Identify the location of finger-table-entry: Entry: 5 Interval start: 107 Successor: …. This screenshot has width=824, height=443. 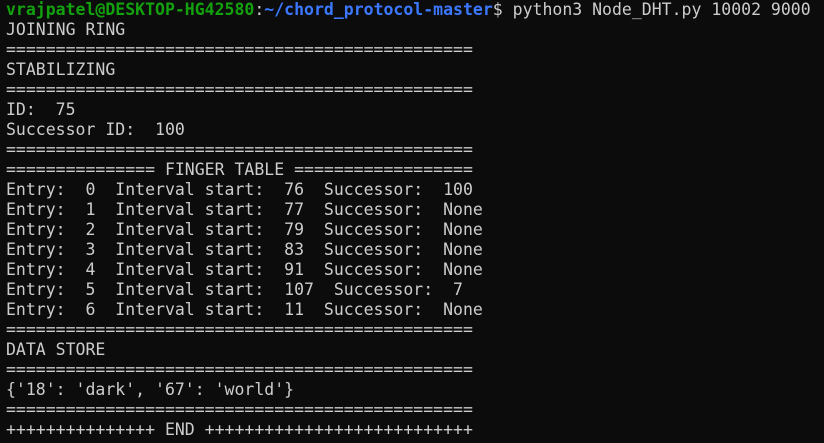
(234, 289).